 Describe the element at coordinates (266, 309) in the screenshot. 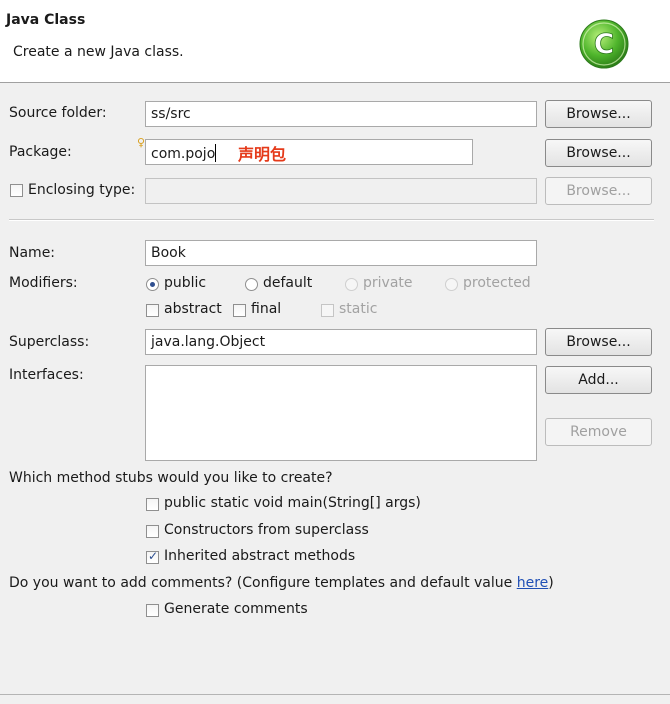

I see `final-checkbox-label: final` at that location.